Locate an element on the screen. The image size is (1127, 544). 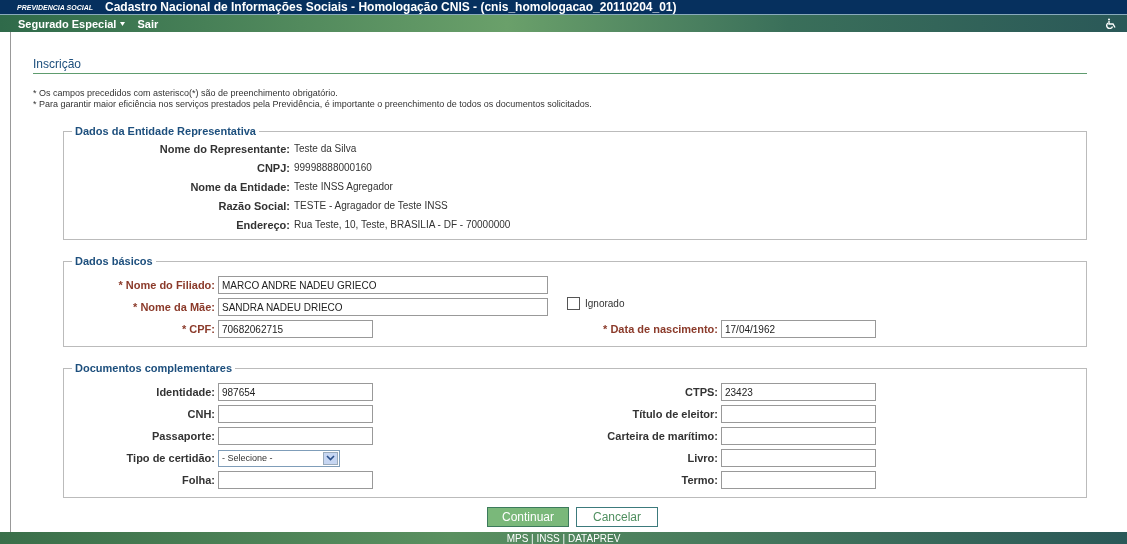
field-label: * CPF: is located at coordinates (198, 329).